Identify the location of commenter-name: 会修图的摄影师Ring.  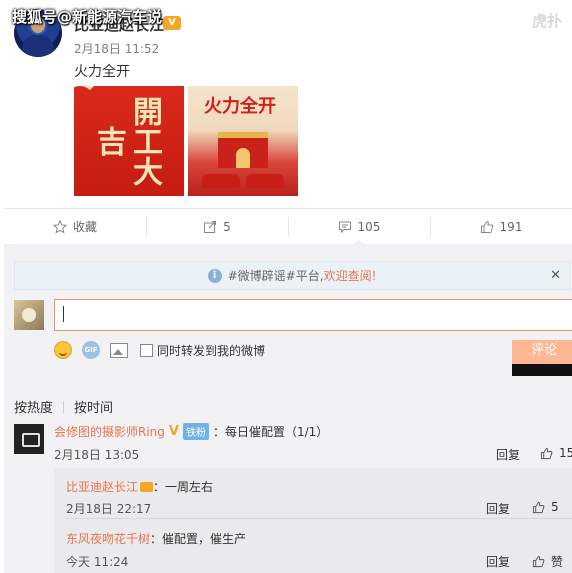
(109, 431).